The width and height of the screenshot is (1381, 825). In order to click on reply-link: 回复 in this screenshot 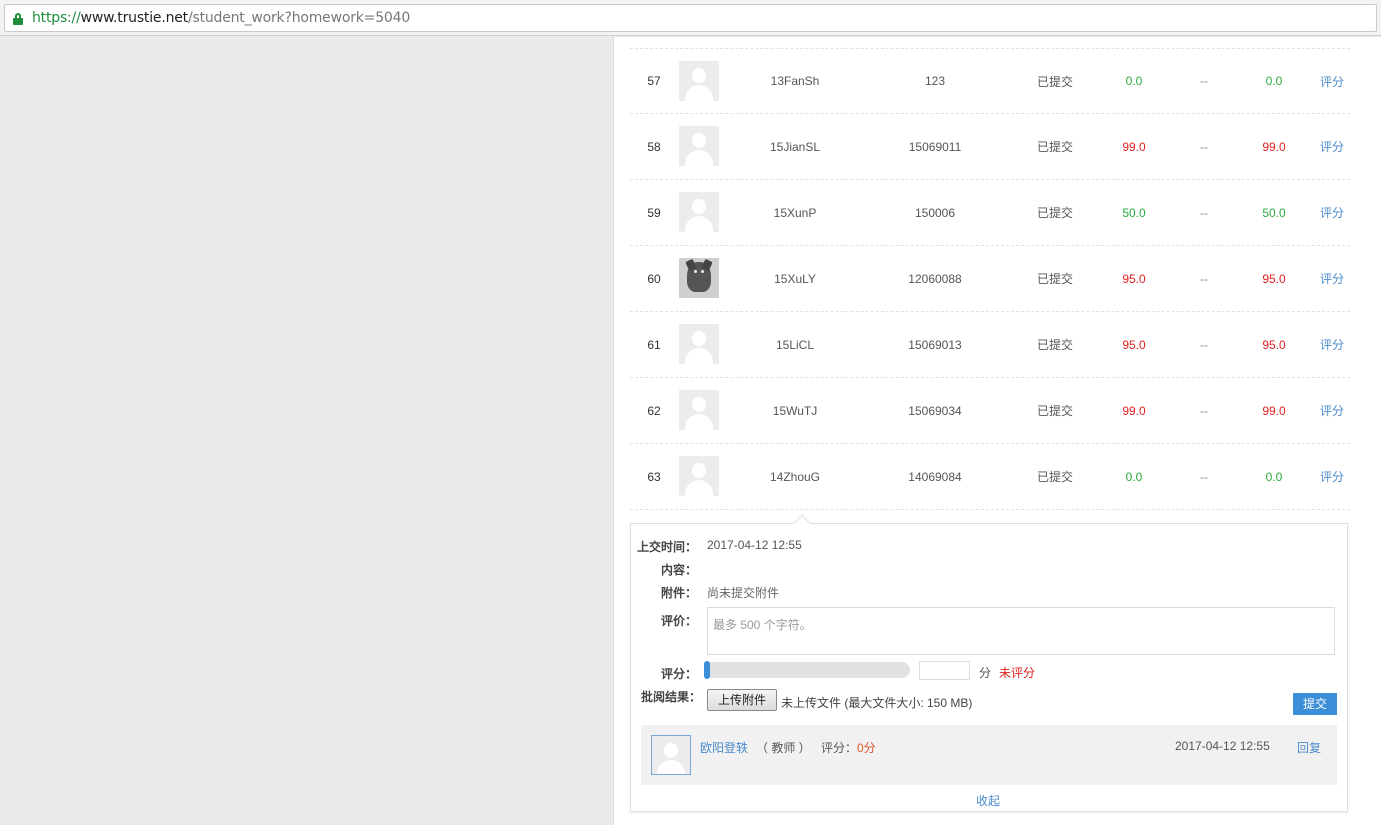, I will do `click(1309, 747)`.